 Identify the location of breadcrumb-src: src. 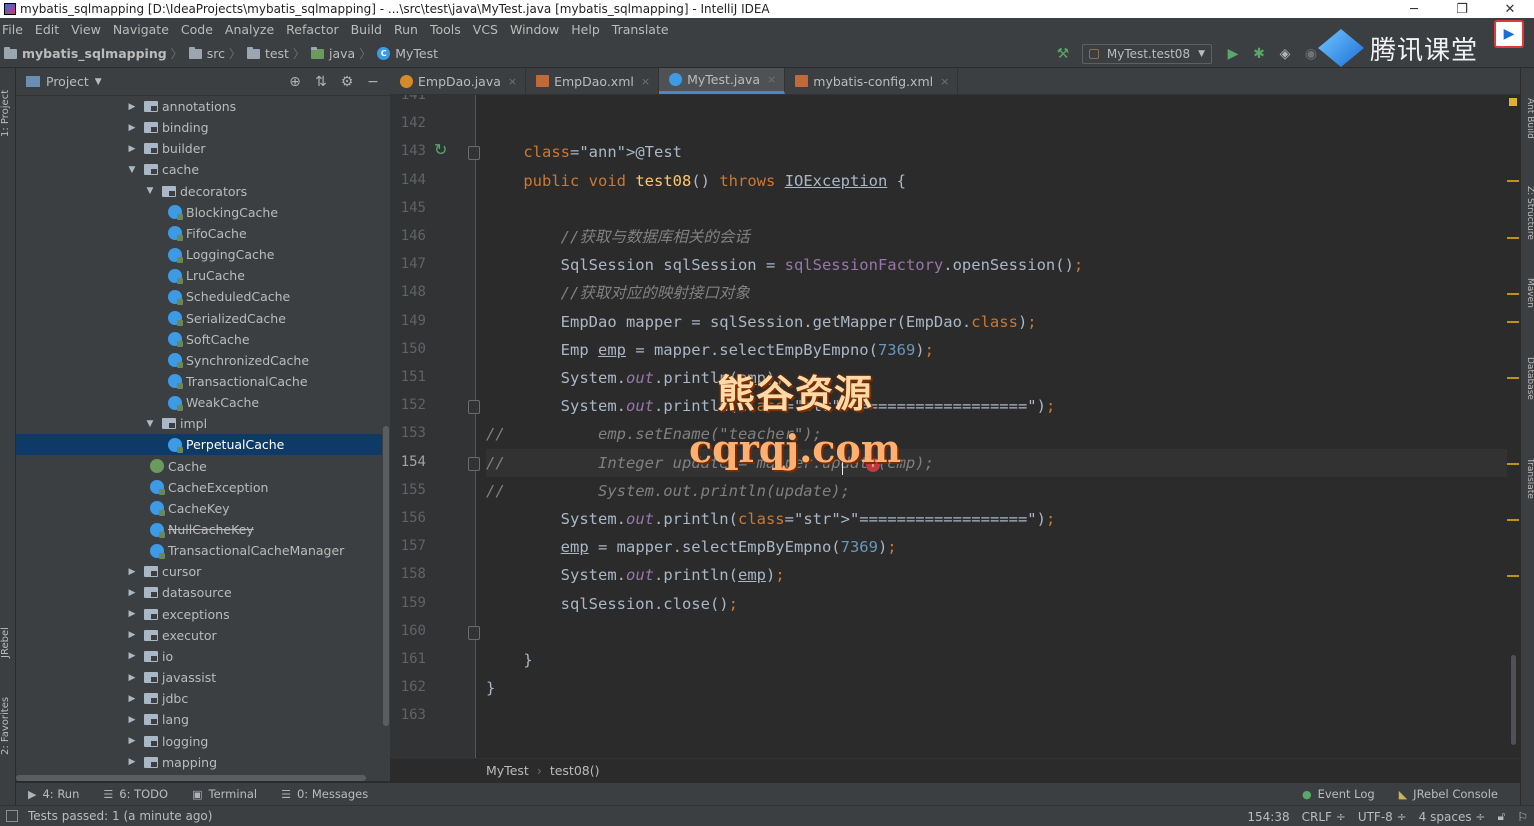
(206, 53).